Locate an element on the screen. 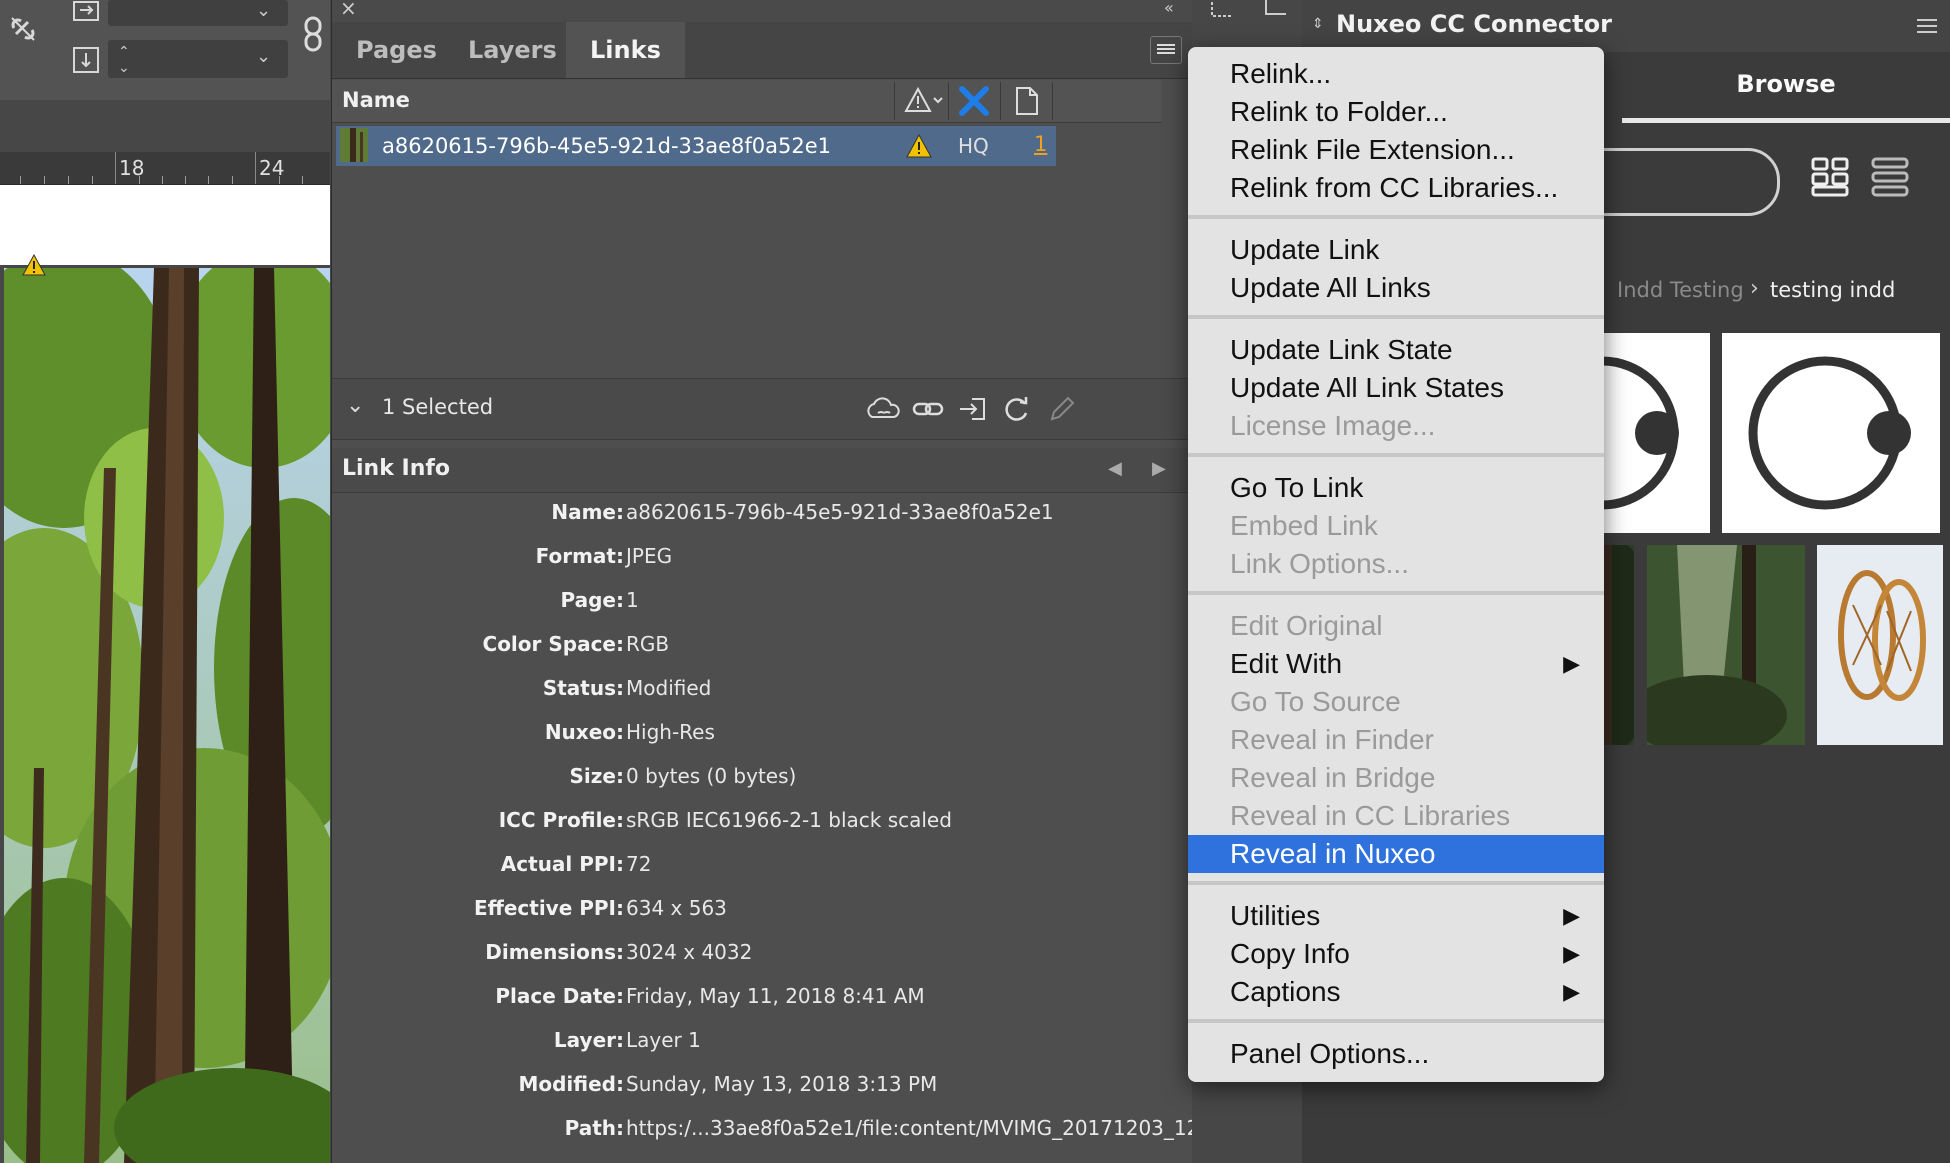  update-link-icon is located at coordinates (1017, 409).